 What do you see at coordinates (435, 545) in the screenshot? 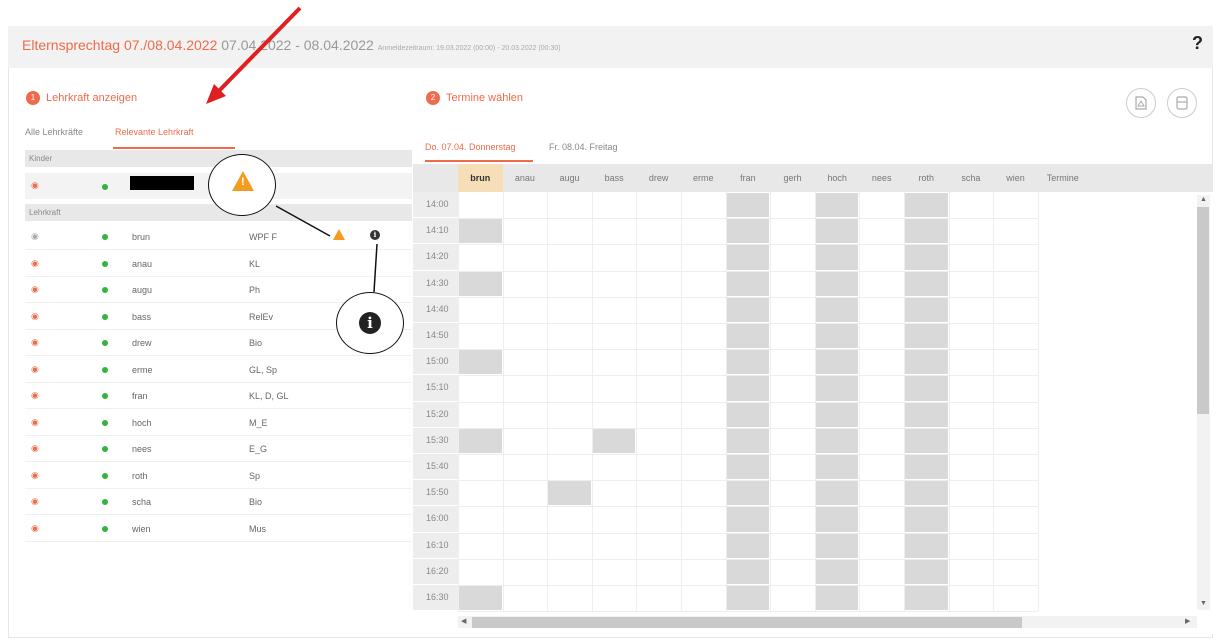
I see `time-label: 16:10` at bounding box center [435, 545].